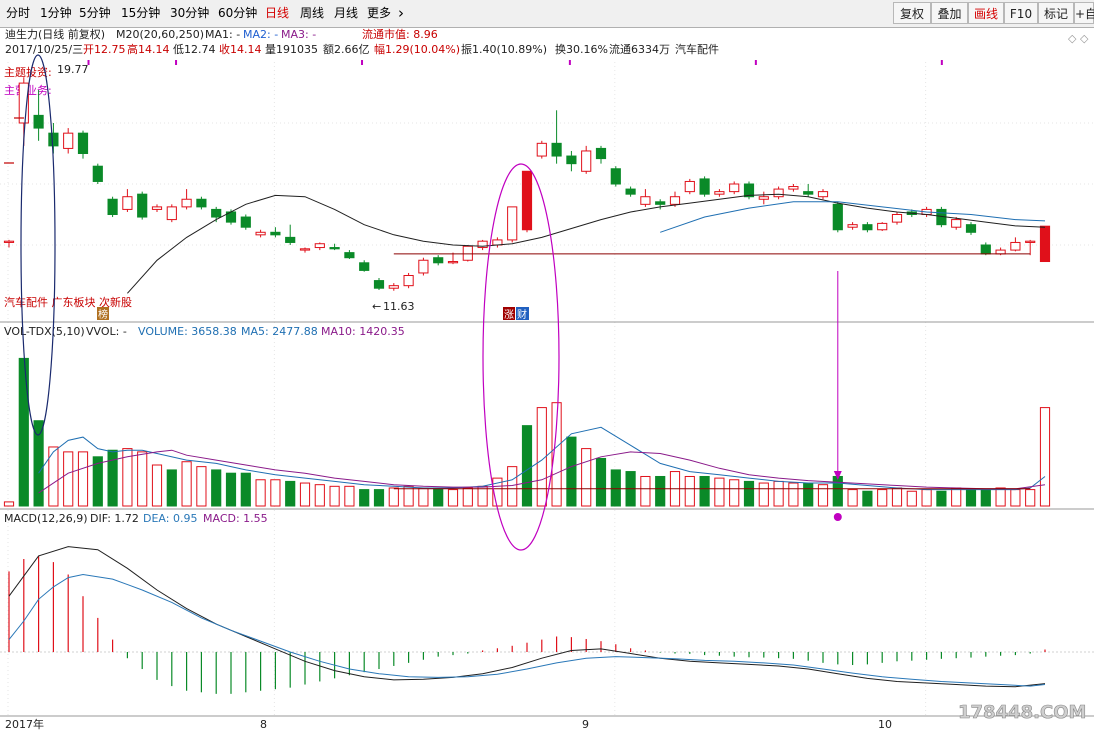 The height and width of the screenshot is (733, 1094). I want to click on tab-period-3: 15分钟, so click(140, 13).